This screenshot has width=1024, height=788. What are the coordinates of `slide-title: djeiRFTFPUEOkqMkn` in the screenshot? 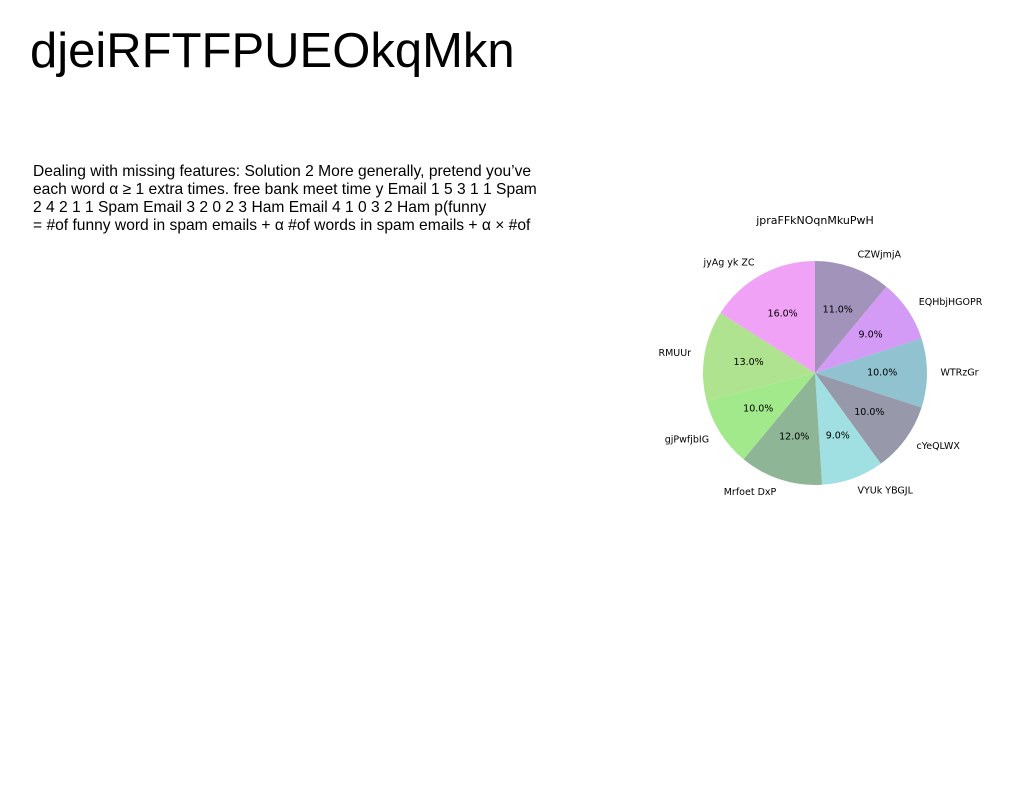 It's located at (272, 51).